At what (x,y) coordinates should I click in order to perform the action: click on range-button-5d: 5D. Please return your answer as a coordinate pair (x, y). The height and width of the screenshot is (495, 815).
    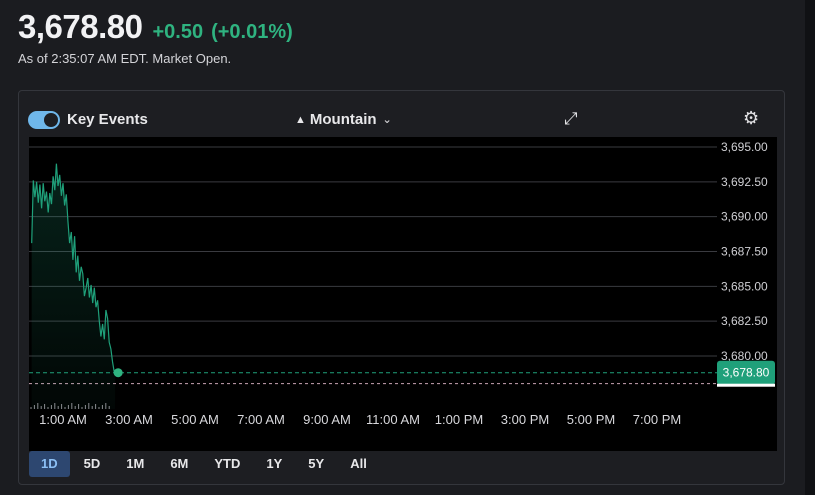
    Looking at the image, I should click on (92, 464).